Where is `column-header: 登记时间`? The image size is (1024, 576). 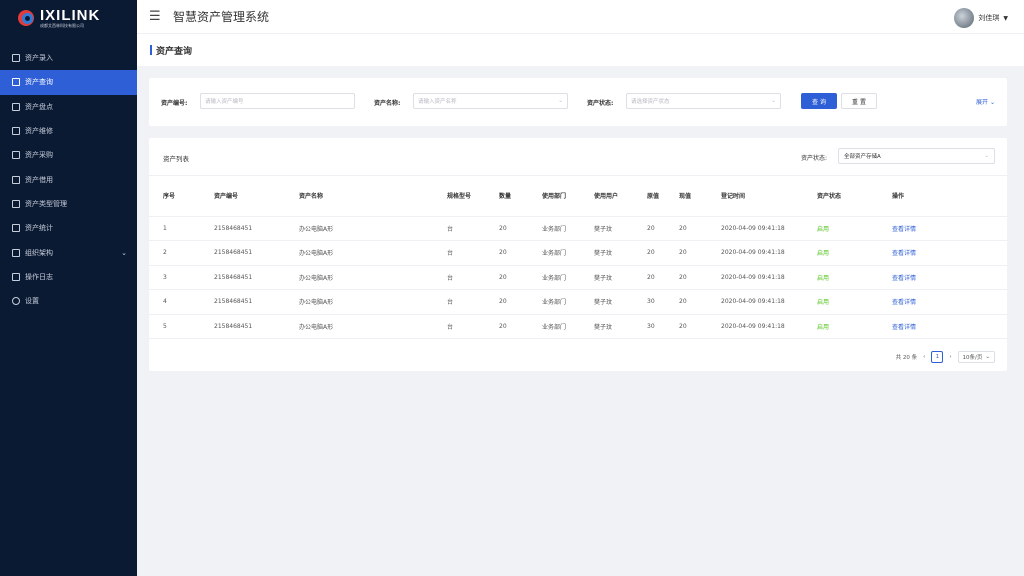
column-header: 登记时间 is located at coordinates (769, 196).